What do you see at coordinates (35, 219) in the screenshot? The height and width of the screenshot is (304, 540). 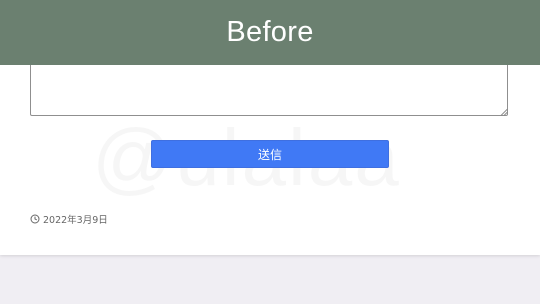 I see `clock-icon` at bounding box center [35, 219].